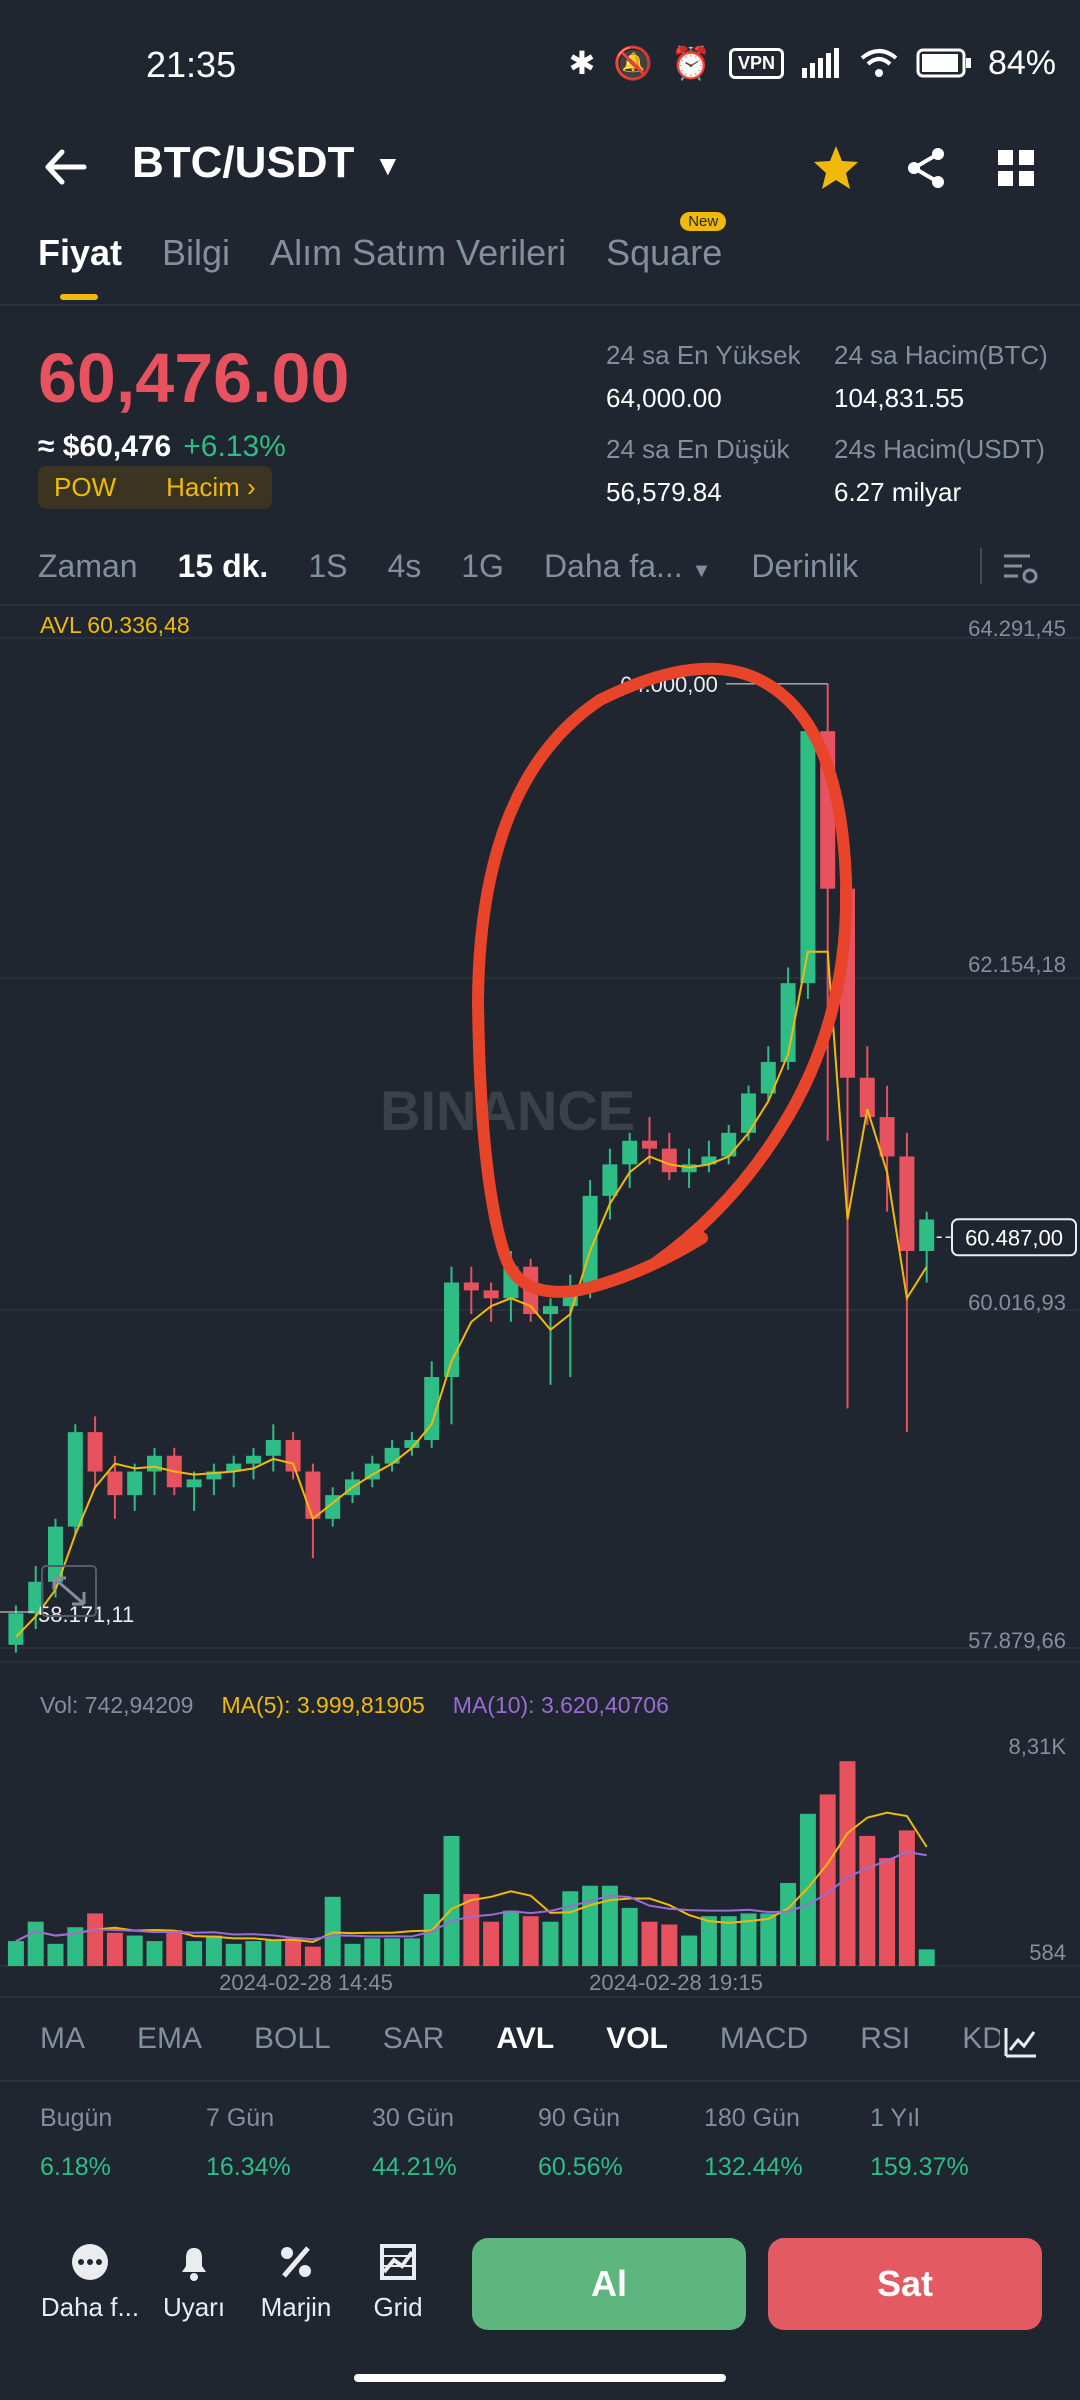 The height and width of the screenshot is (2400, 1080). Describe the element at coordinates (637, 2039) in the screenshot. I see `ind-vol: VOL` at that location.